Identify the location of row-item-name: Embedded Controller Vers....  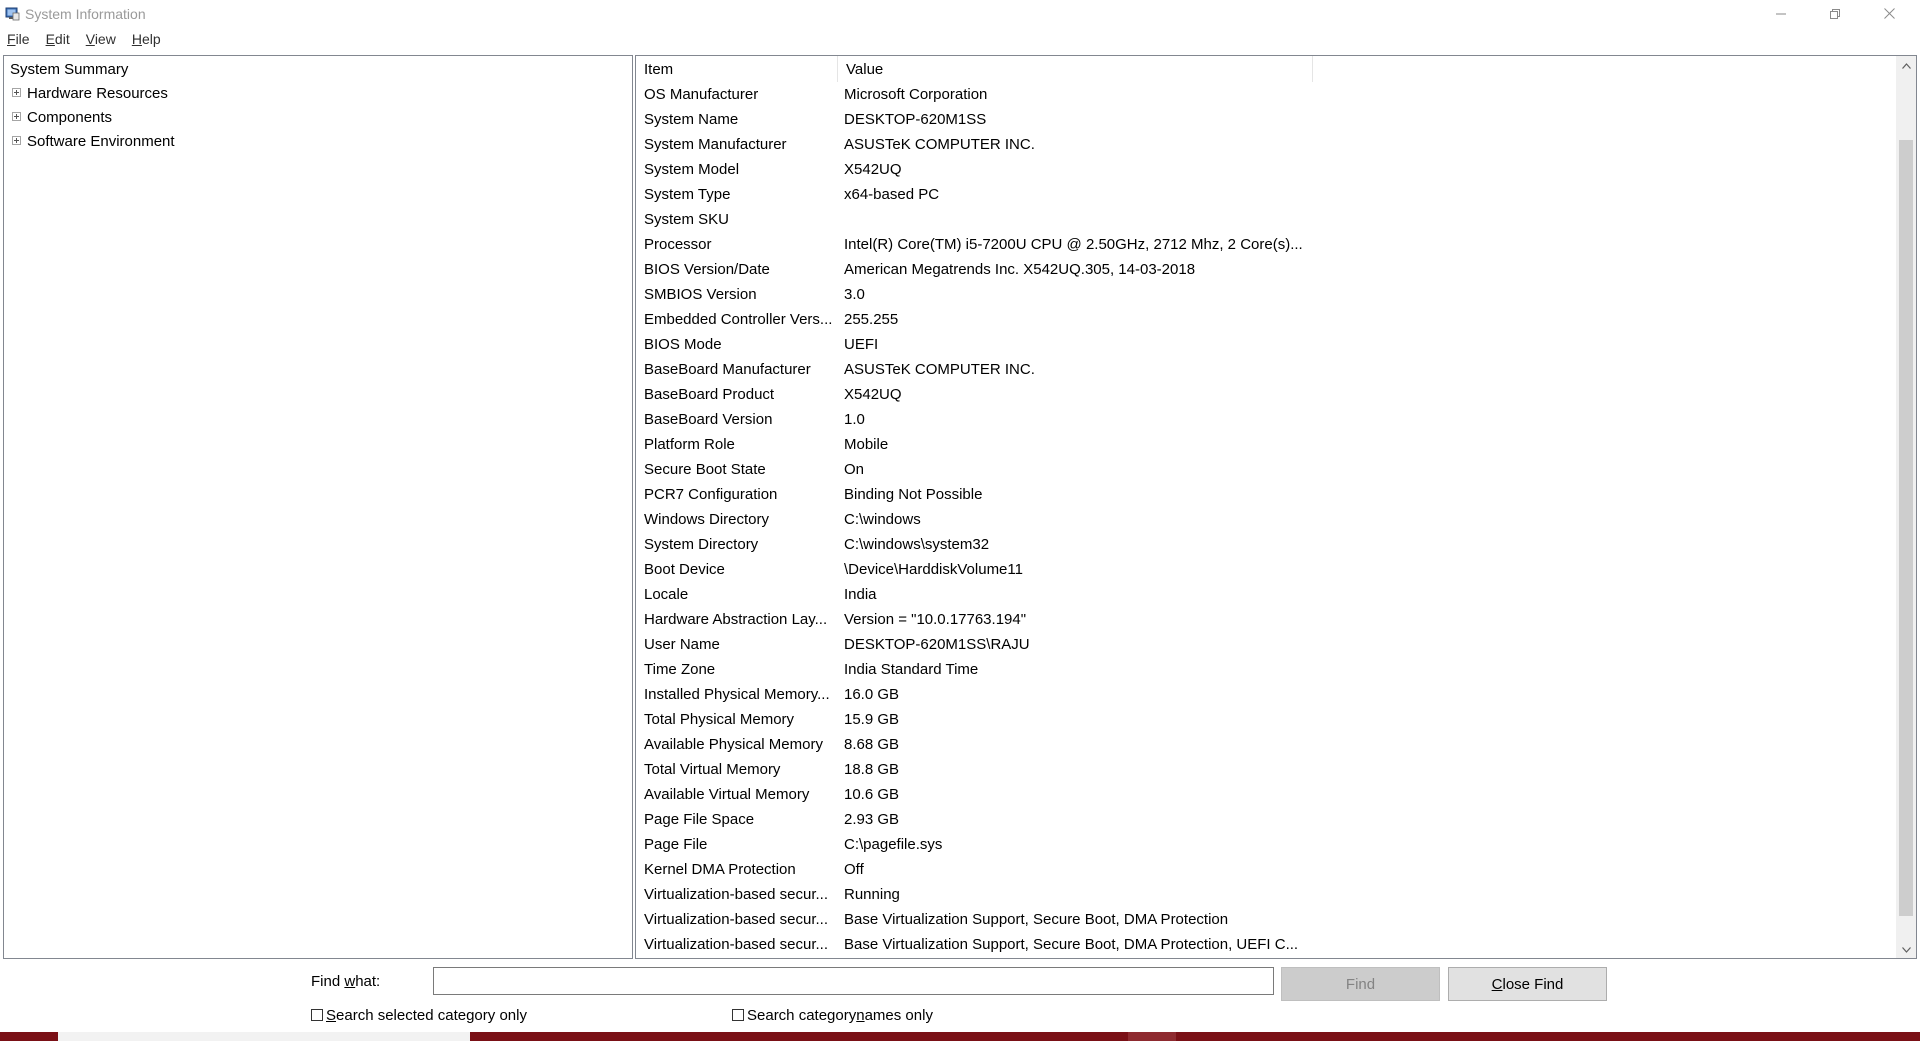
(738, 319).